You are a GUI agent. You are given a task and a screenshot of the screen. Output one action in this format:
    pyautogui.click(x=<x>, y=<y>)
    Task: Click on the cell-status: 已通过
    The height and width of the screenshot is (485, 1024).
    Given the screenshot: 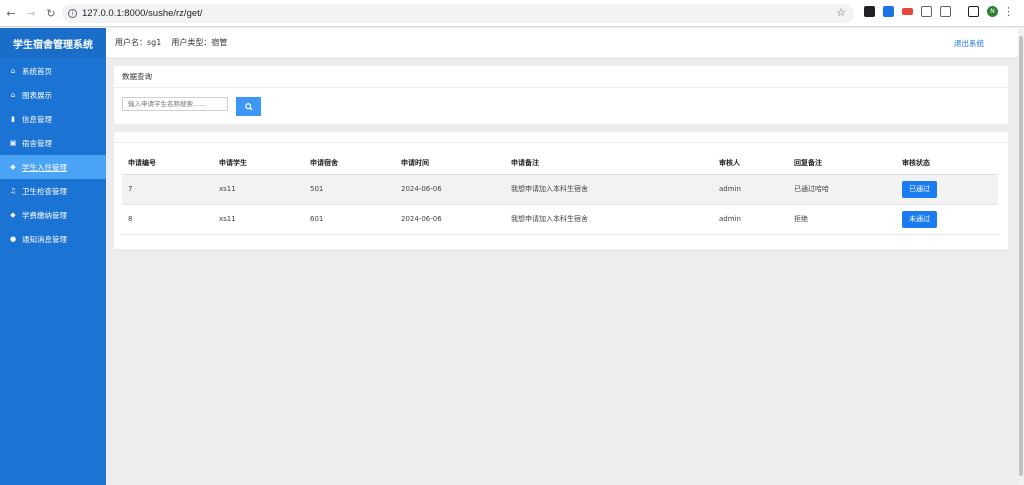 What is the action you would take?
    pyautogui.click(x=947, y=189)
    